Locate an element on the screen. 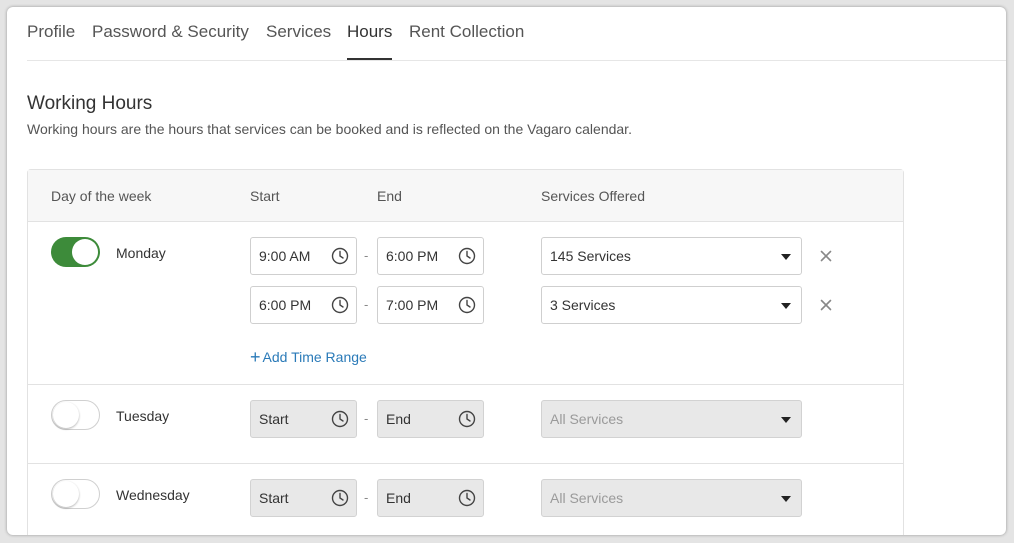 The image size is (1014, 543). monday-range-2-start: 6:00 PM is located at coordinates (303, 305).